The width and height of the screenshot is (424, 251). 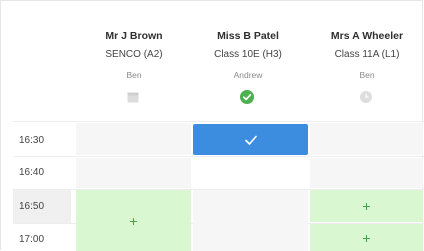 What do you see at coordinates (32, 239) in the screenshot?
I see `time-label: 17:00` at bounding box center [32, 239].